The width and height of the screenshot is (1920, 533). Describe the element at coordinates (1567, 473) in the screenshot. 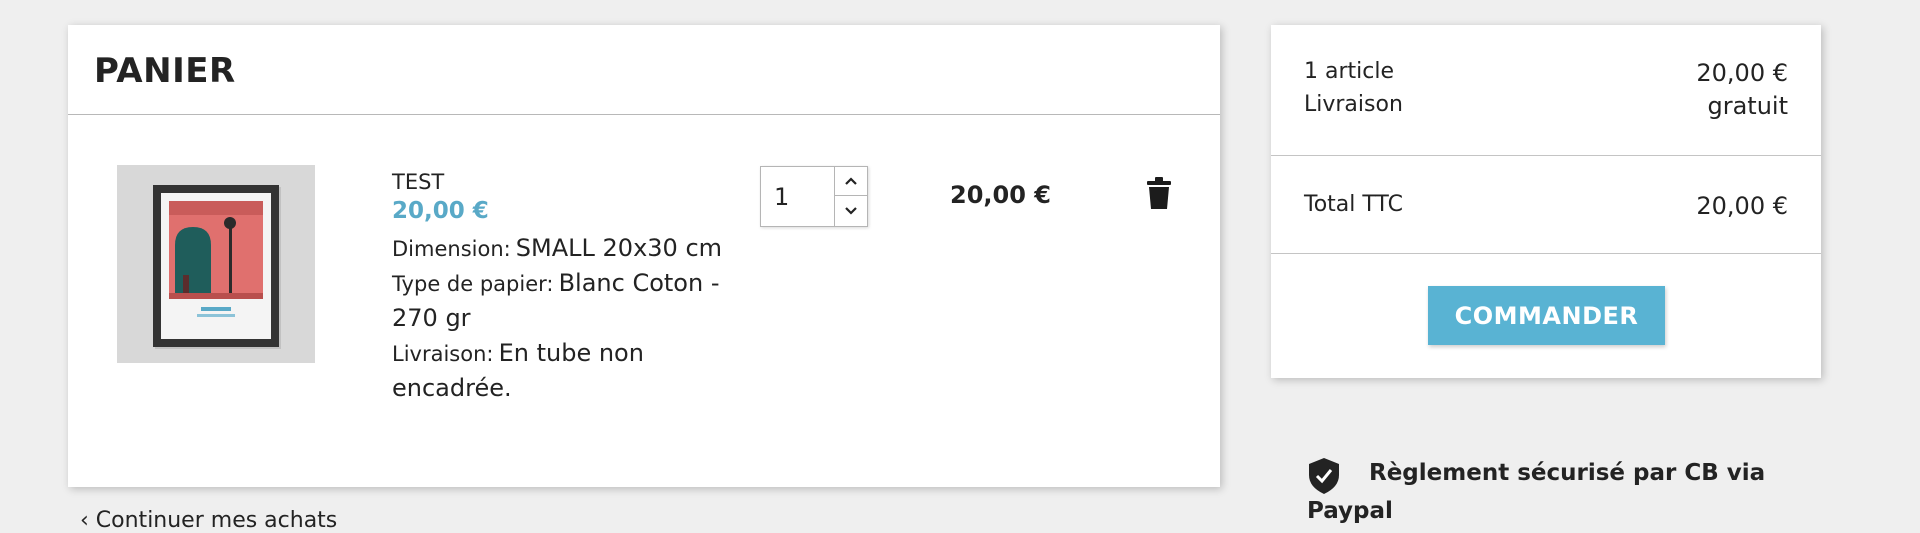

I see `secure-text-line1: Règlement sécurisé par CB via` at that location.